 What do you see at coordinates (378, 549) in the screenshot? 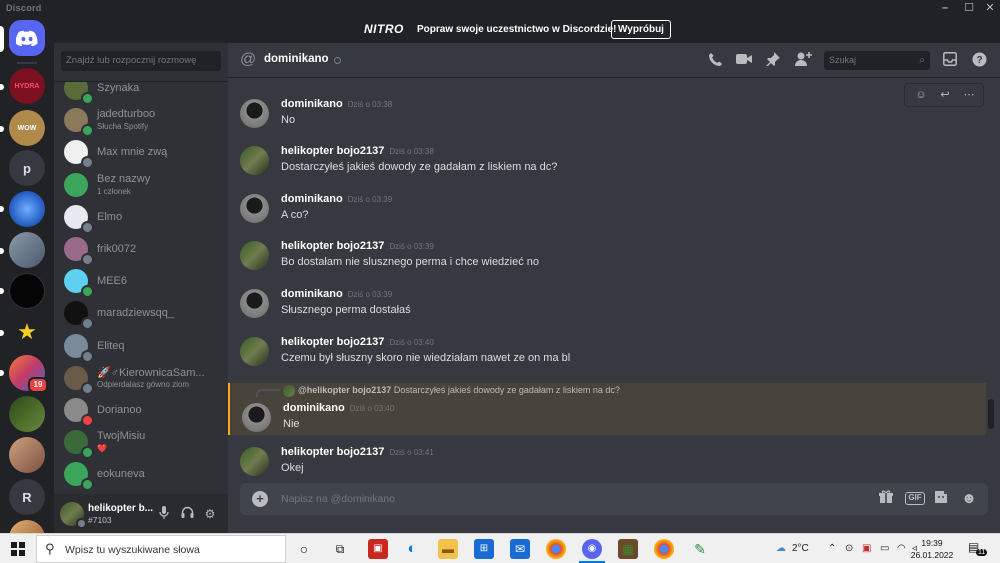
I see `gift-app-icon: ▣` at bounding box center [378, 549].